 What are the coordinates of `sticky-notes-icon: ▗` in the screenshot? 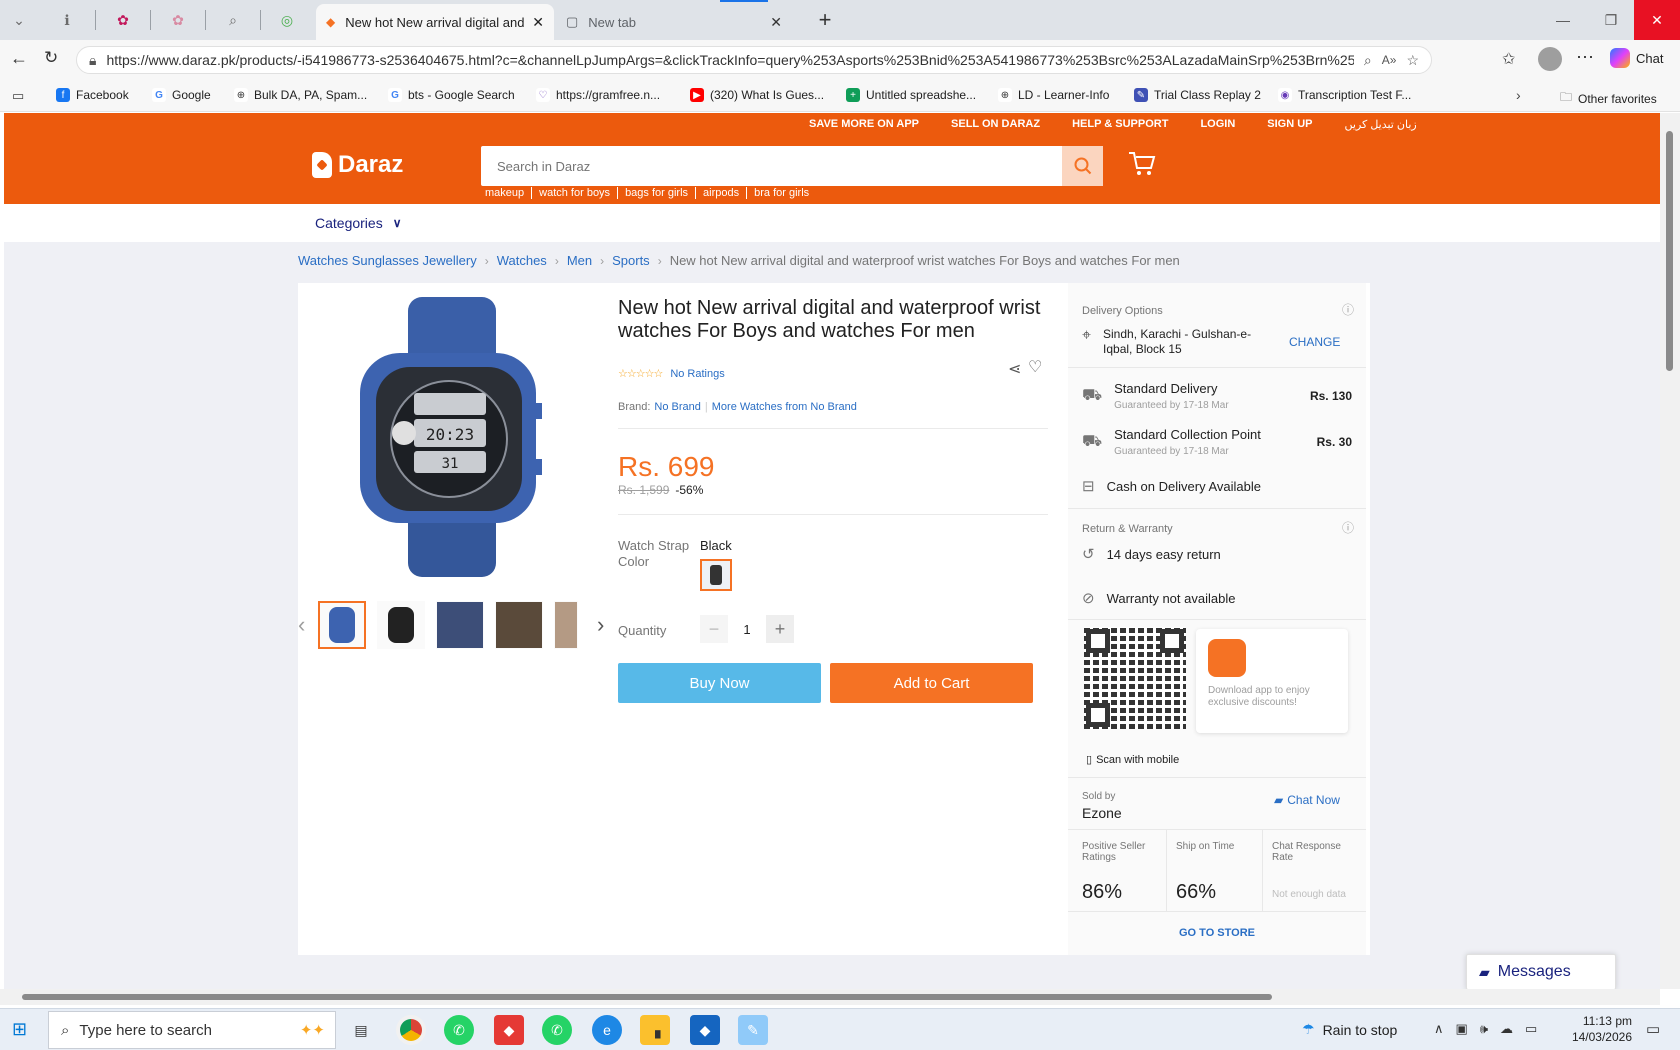 It's located at (655, 1030).